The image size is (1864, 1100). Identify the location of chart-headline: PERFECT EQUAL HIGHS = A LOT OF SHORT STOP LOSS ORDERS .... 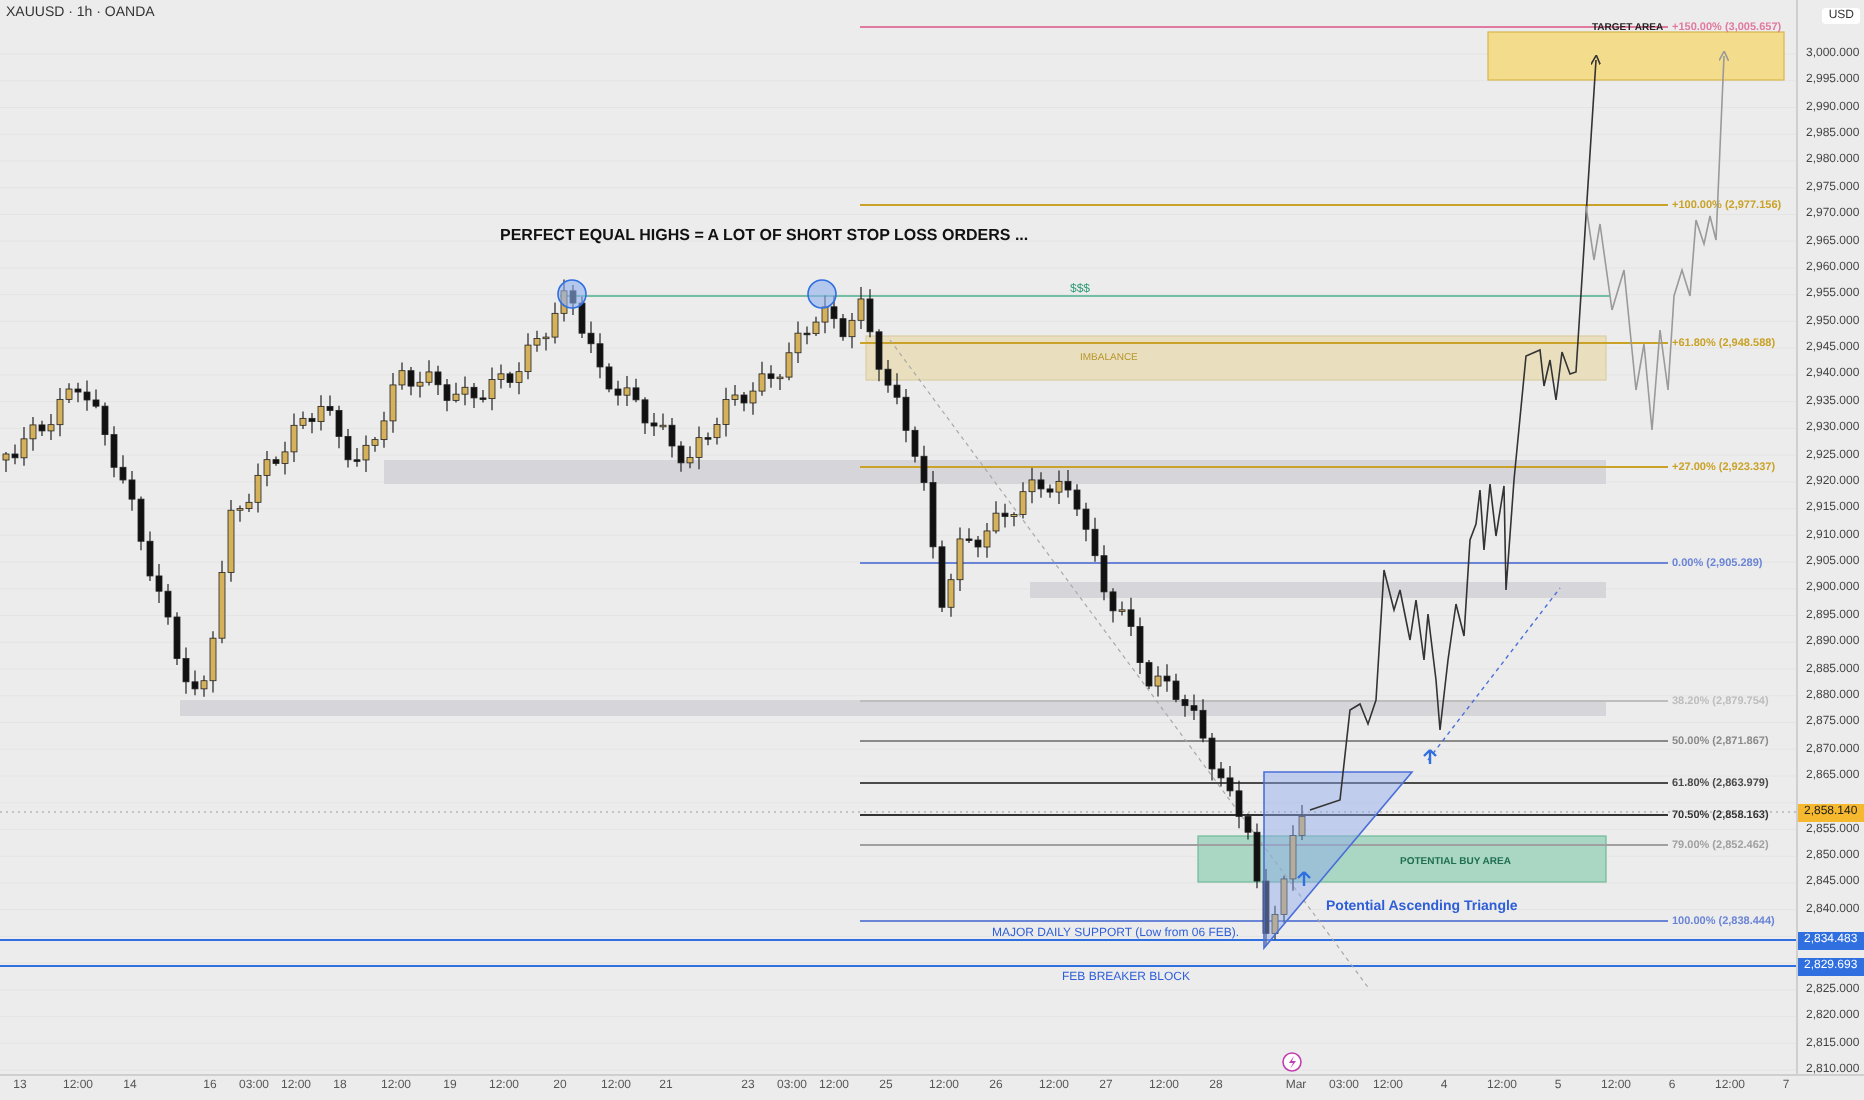
(764, 235).